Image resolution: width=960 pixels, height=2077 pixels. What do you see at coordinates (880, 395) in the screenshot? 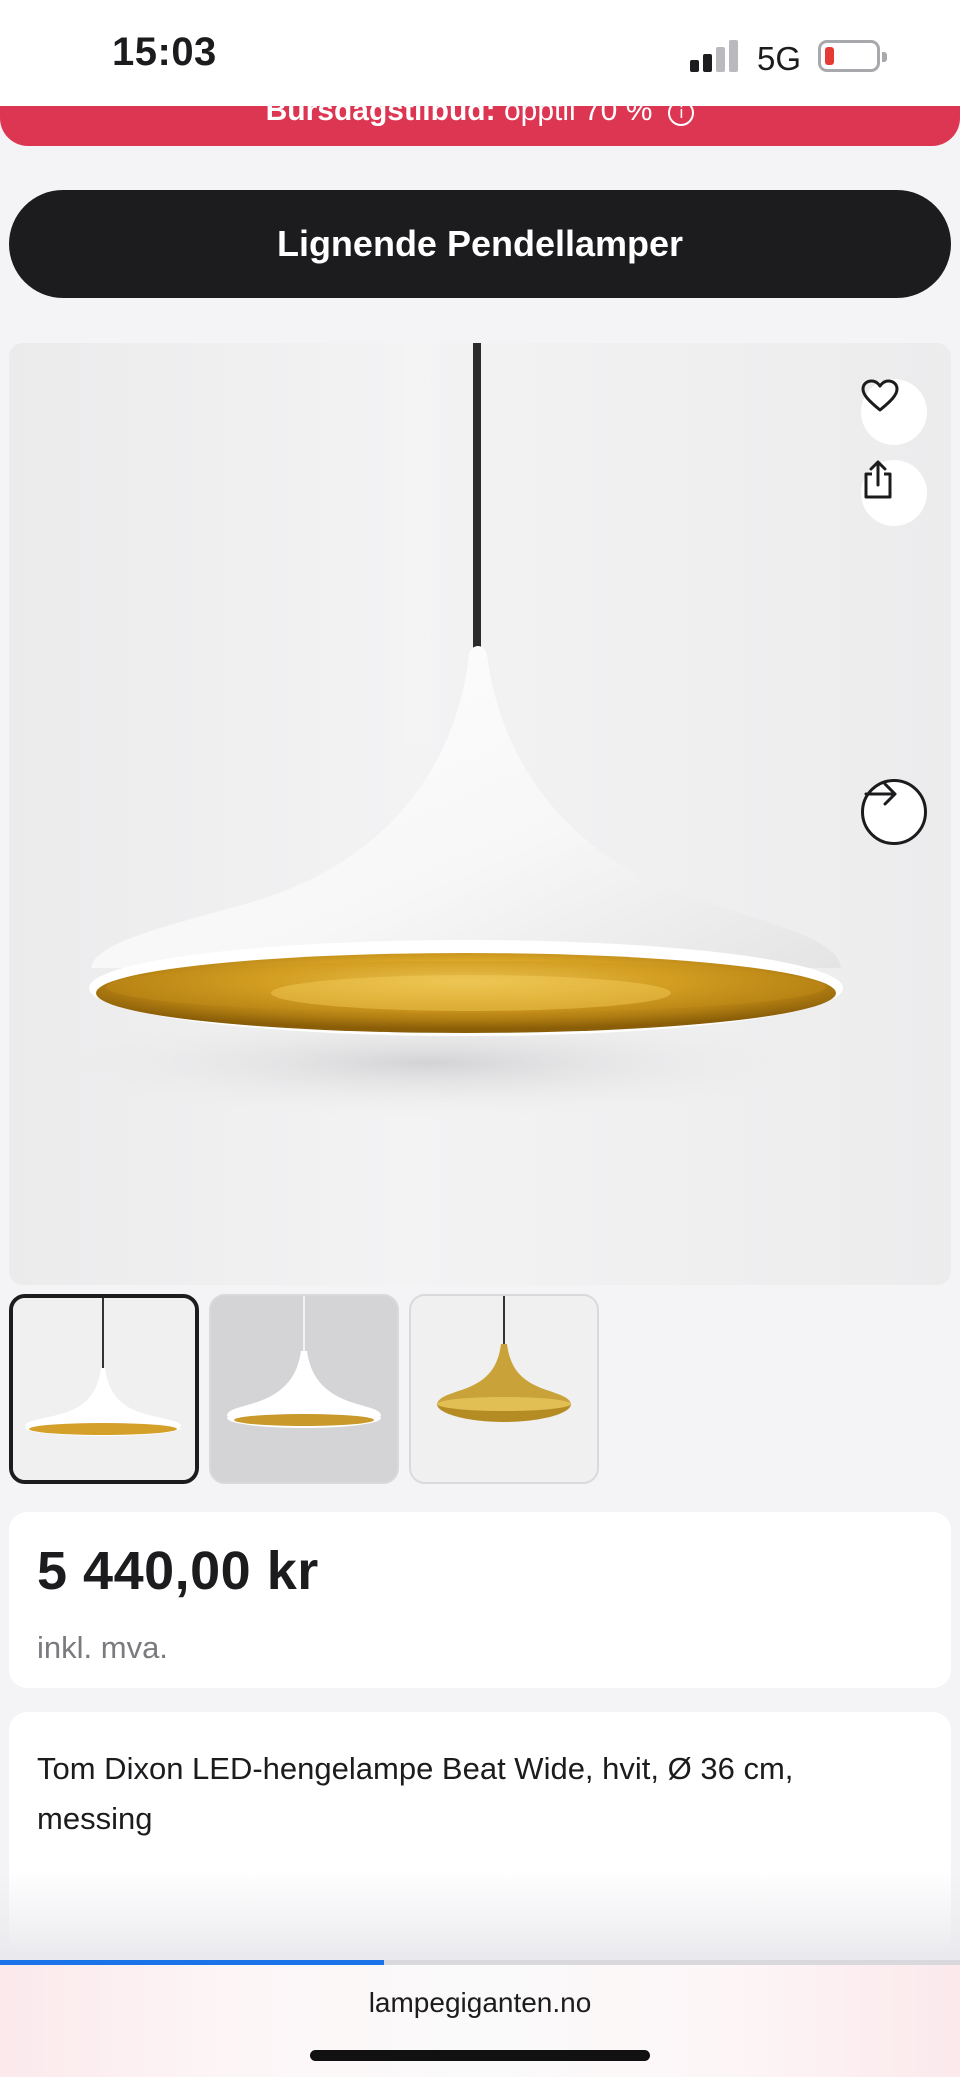
I see `heart-icon` at bounding box center [880, 395].